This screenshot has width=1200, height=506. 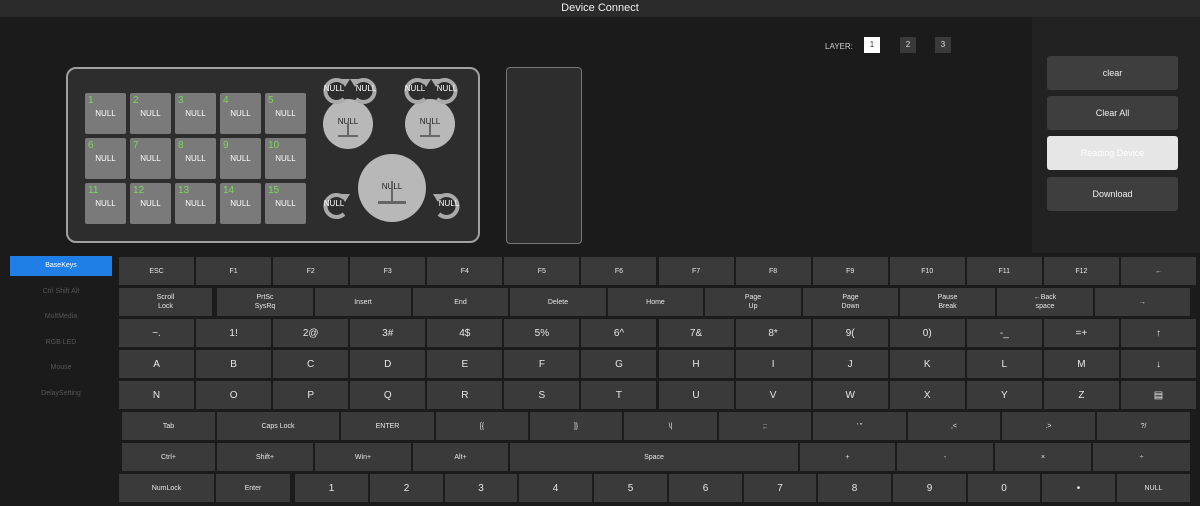 What do you see at coordinates (157, 395) in the screenshot?
I see `key-4-0: N` at bounding box center [157, 395].